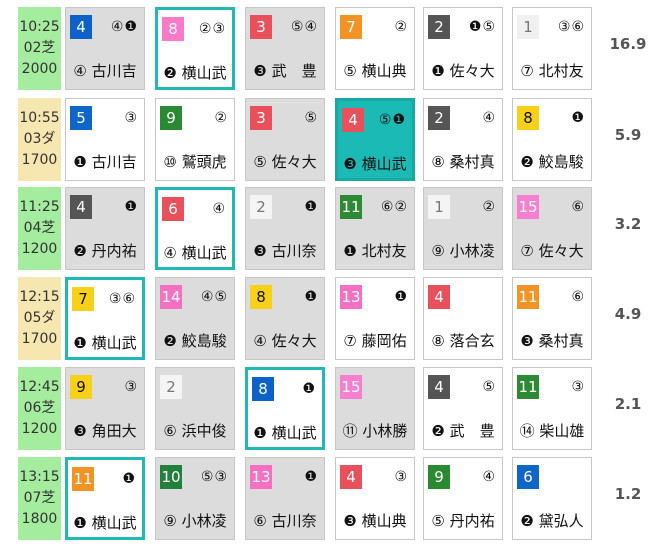 Image resolution: width=656 pixels, height=547 pixels. What do you see at coordinates (285, 139) in the screenshot?
I see `horse-cell: 3⑤⑤ 佐々大` at bounding box center [285, 139].